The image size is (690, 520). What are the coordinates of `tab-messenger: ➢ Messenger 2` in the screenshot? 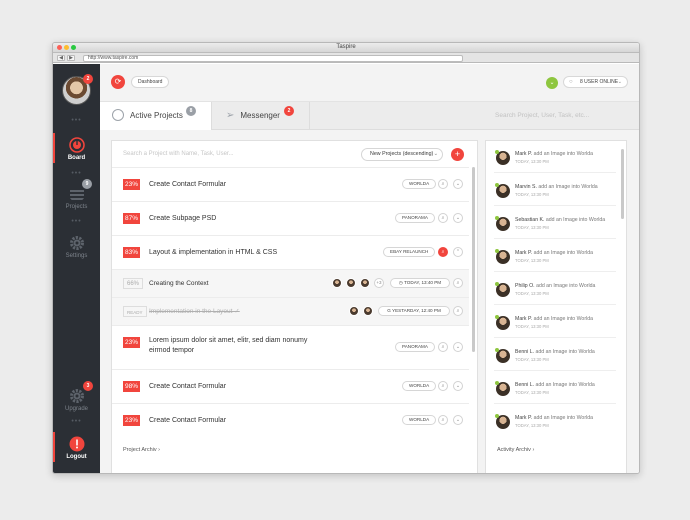 It's located at (261, 116).